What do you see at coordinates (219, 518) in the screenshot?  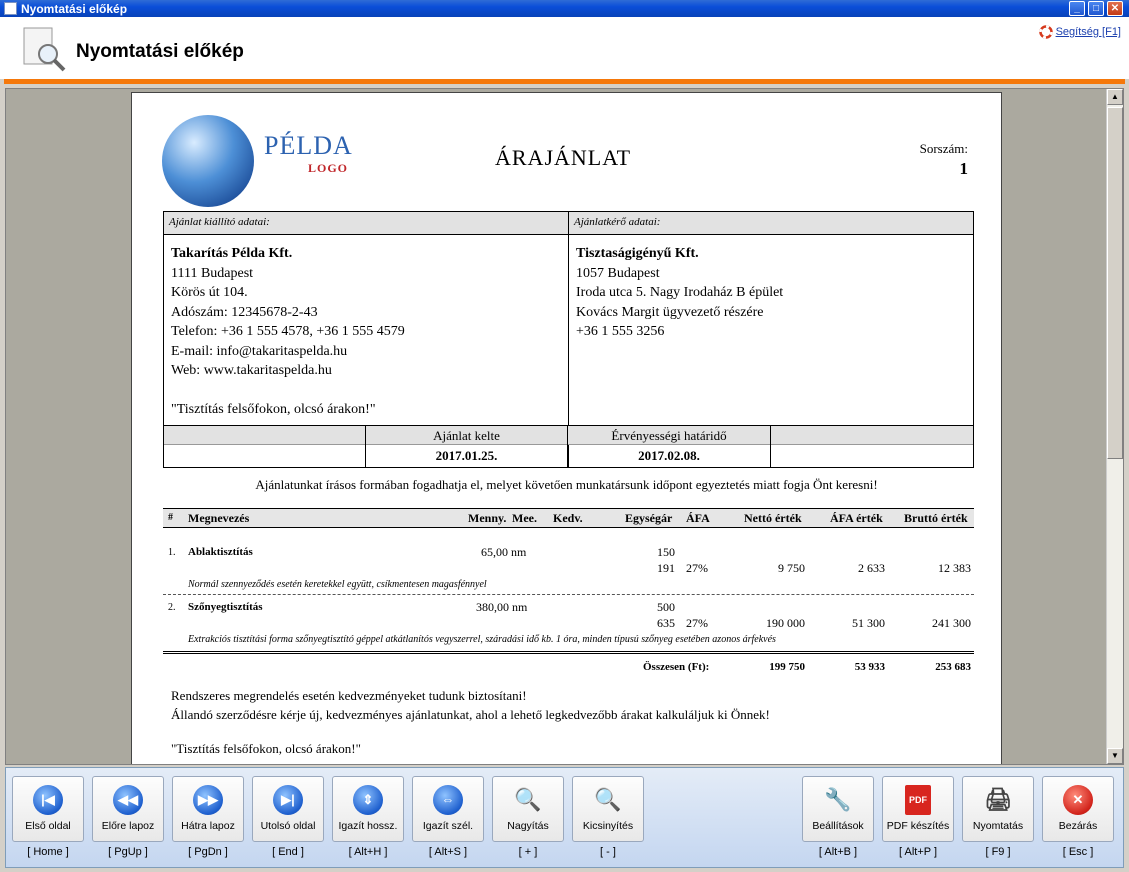 I see `col-name: Megnevezés` at bounding box center [219, 518].